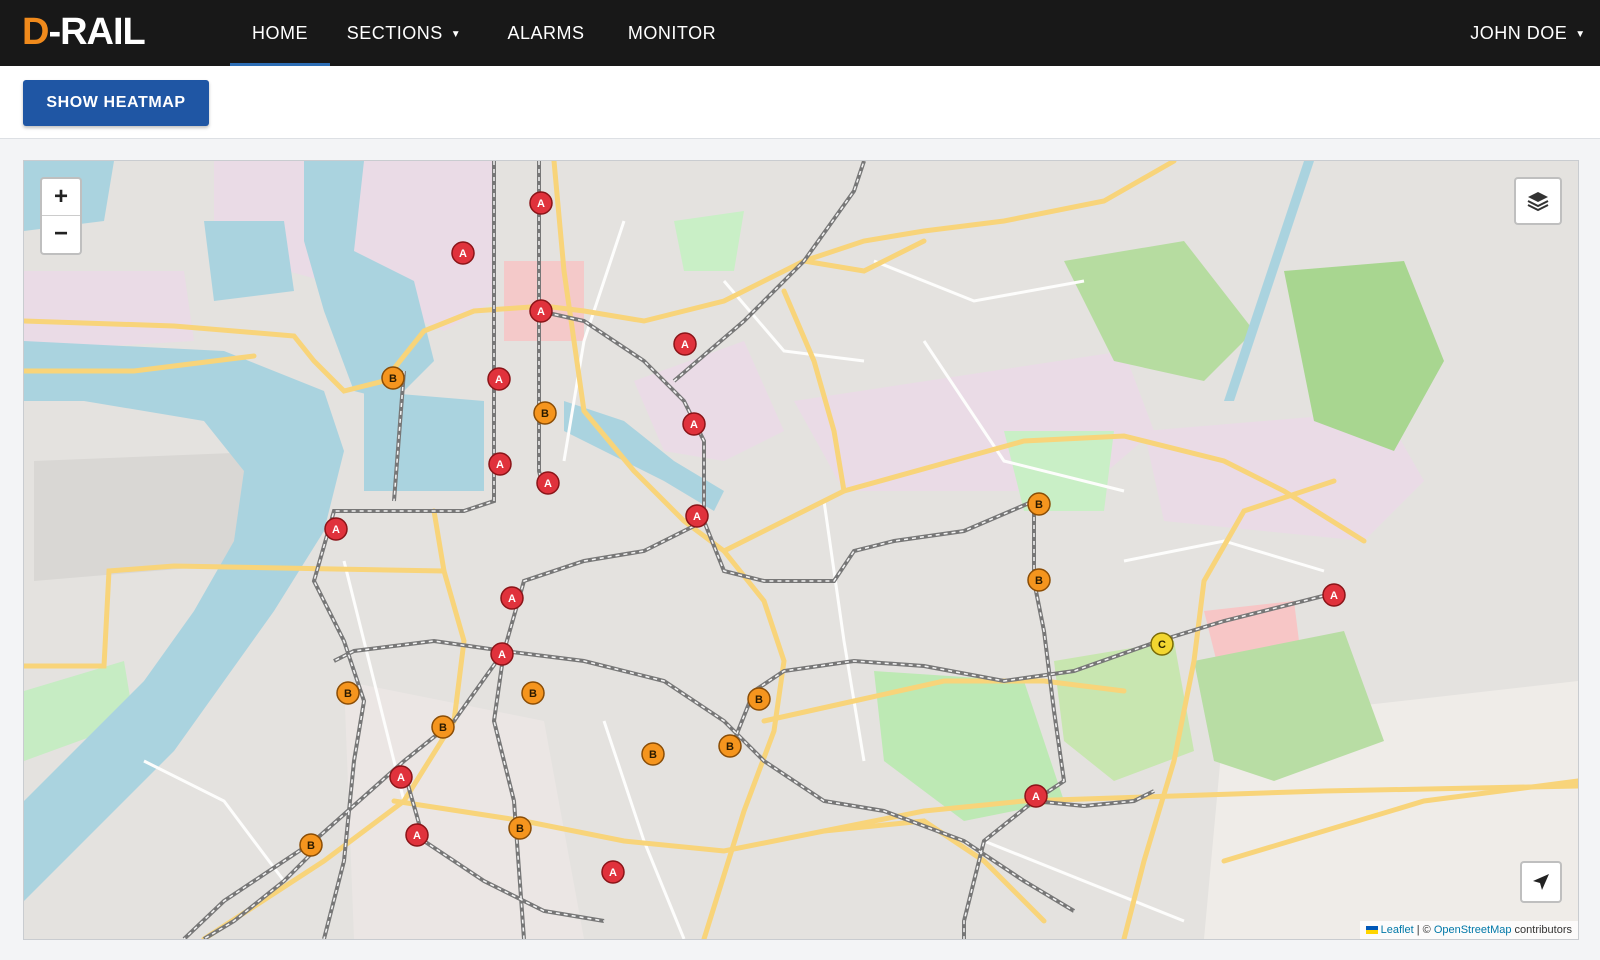 This screenshot has height=960, width=1600. I want to click on park-area, so click(709, 241).